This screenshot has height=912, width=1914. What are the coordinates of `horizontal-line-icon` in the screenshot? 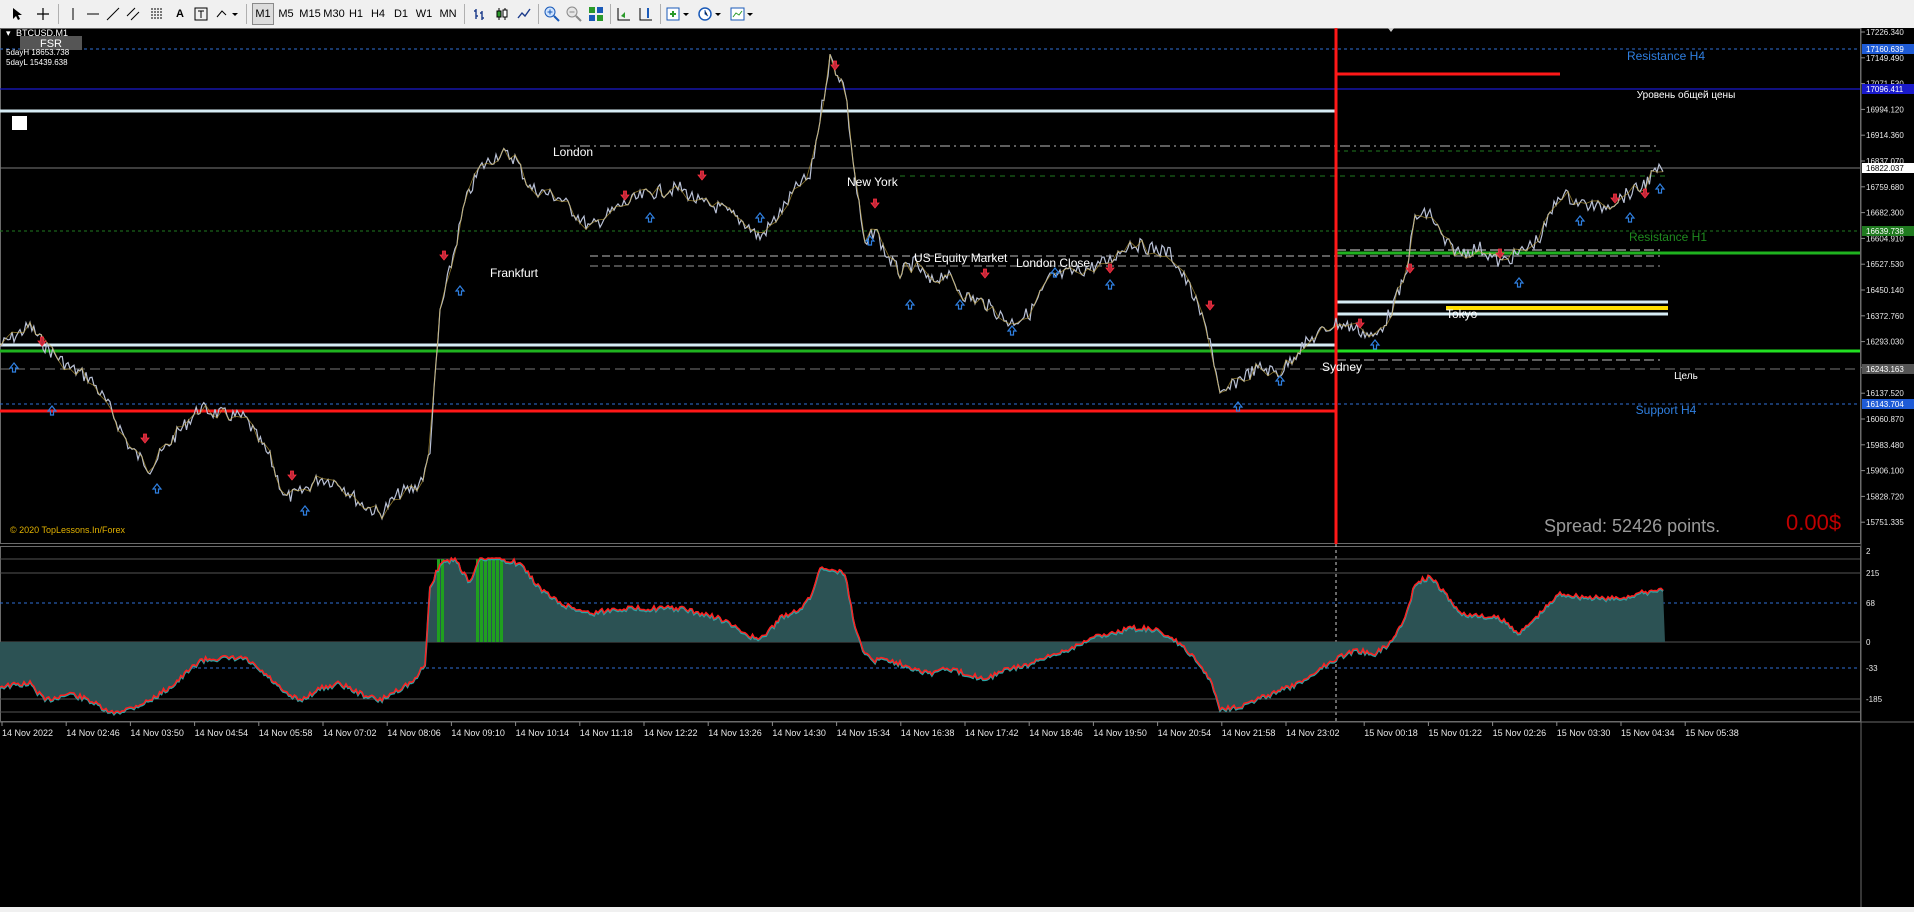 It's located at (93, 14).